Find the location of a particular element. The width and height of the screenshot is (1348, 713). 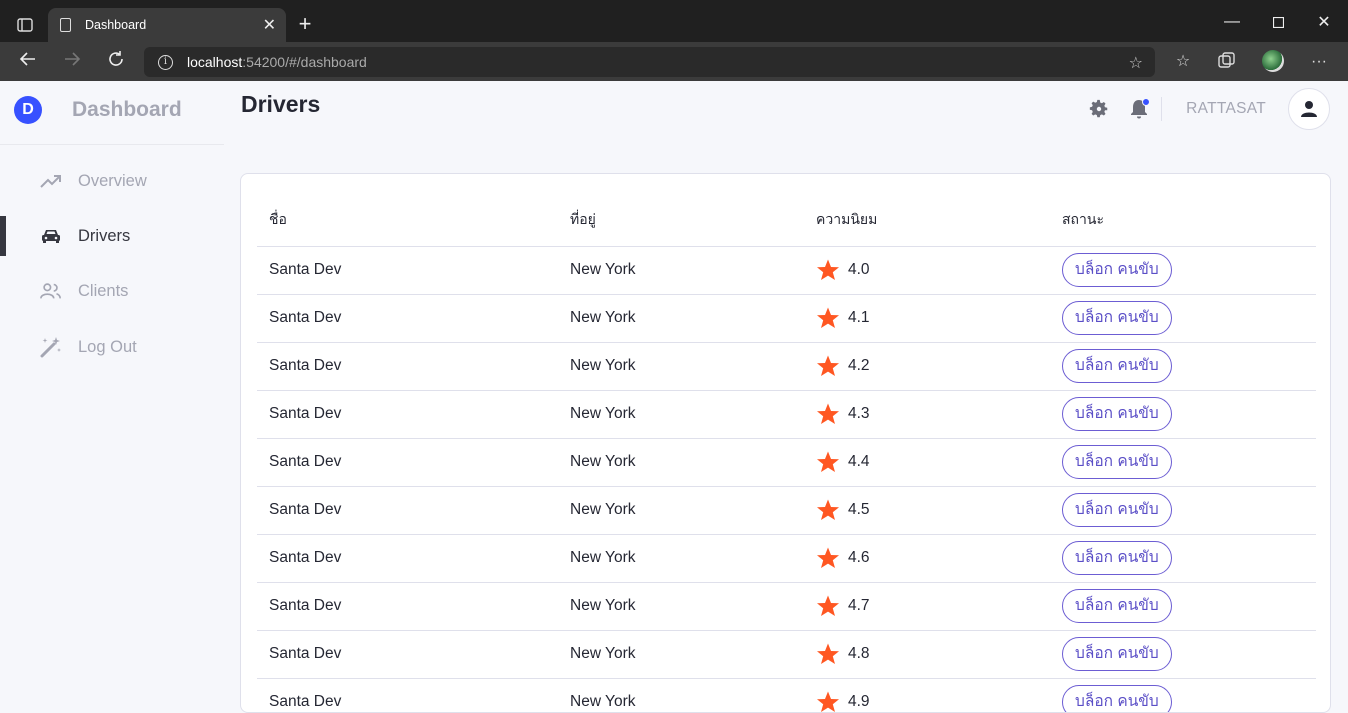

driver-rating: 4.9 is located at coordinates (927, 695).